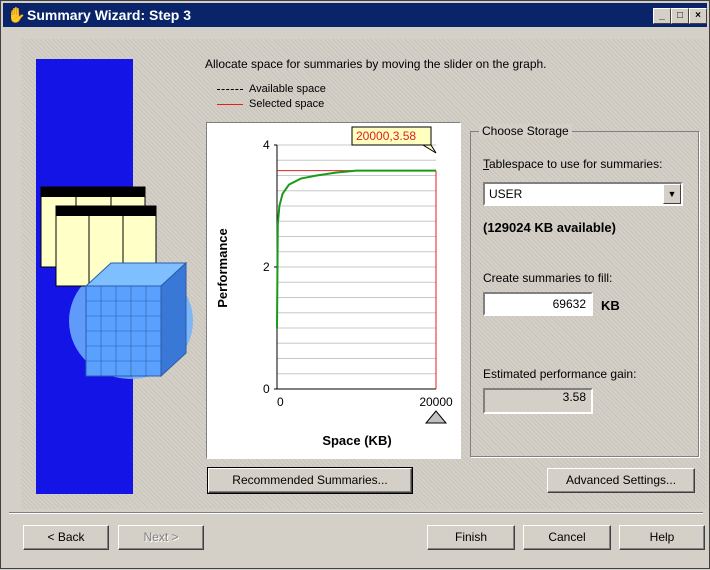 This screenshot has width=710, height=570. Describe the element at coordinates (266, 389) in the screenshot. I see `y-tick-label: 0` at that location.